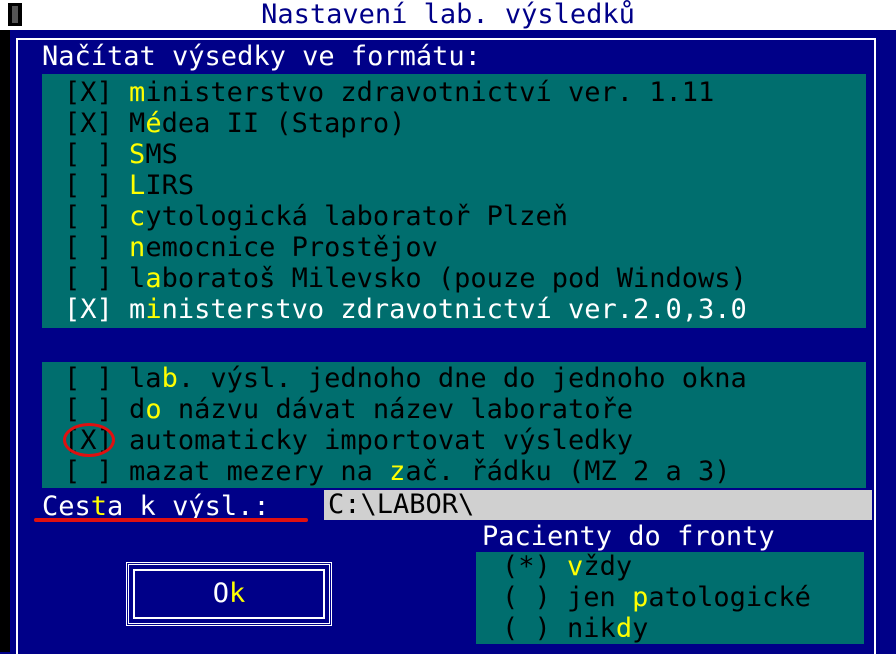 The image size is (896, 654). I want to click on hotkey: o, so click(153, 409).